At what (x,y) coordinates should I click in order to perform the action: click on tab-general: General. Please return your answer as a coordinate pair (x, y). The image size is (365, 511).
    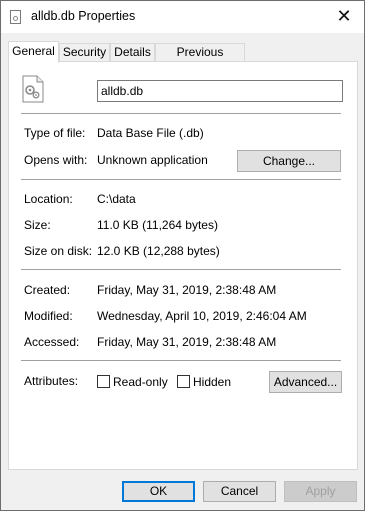
    Looking at the image, I should click on (33, 52).